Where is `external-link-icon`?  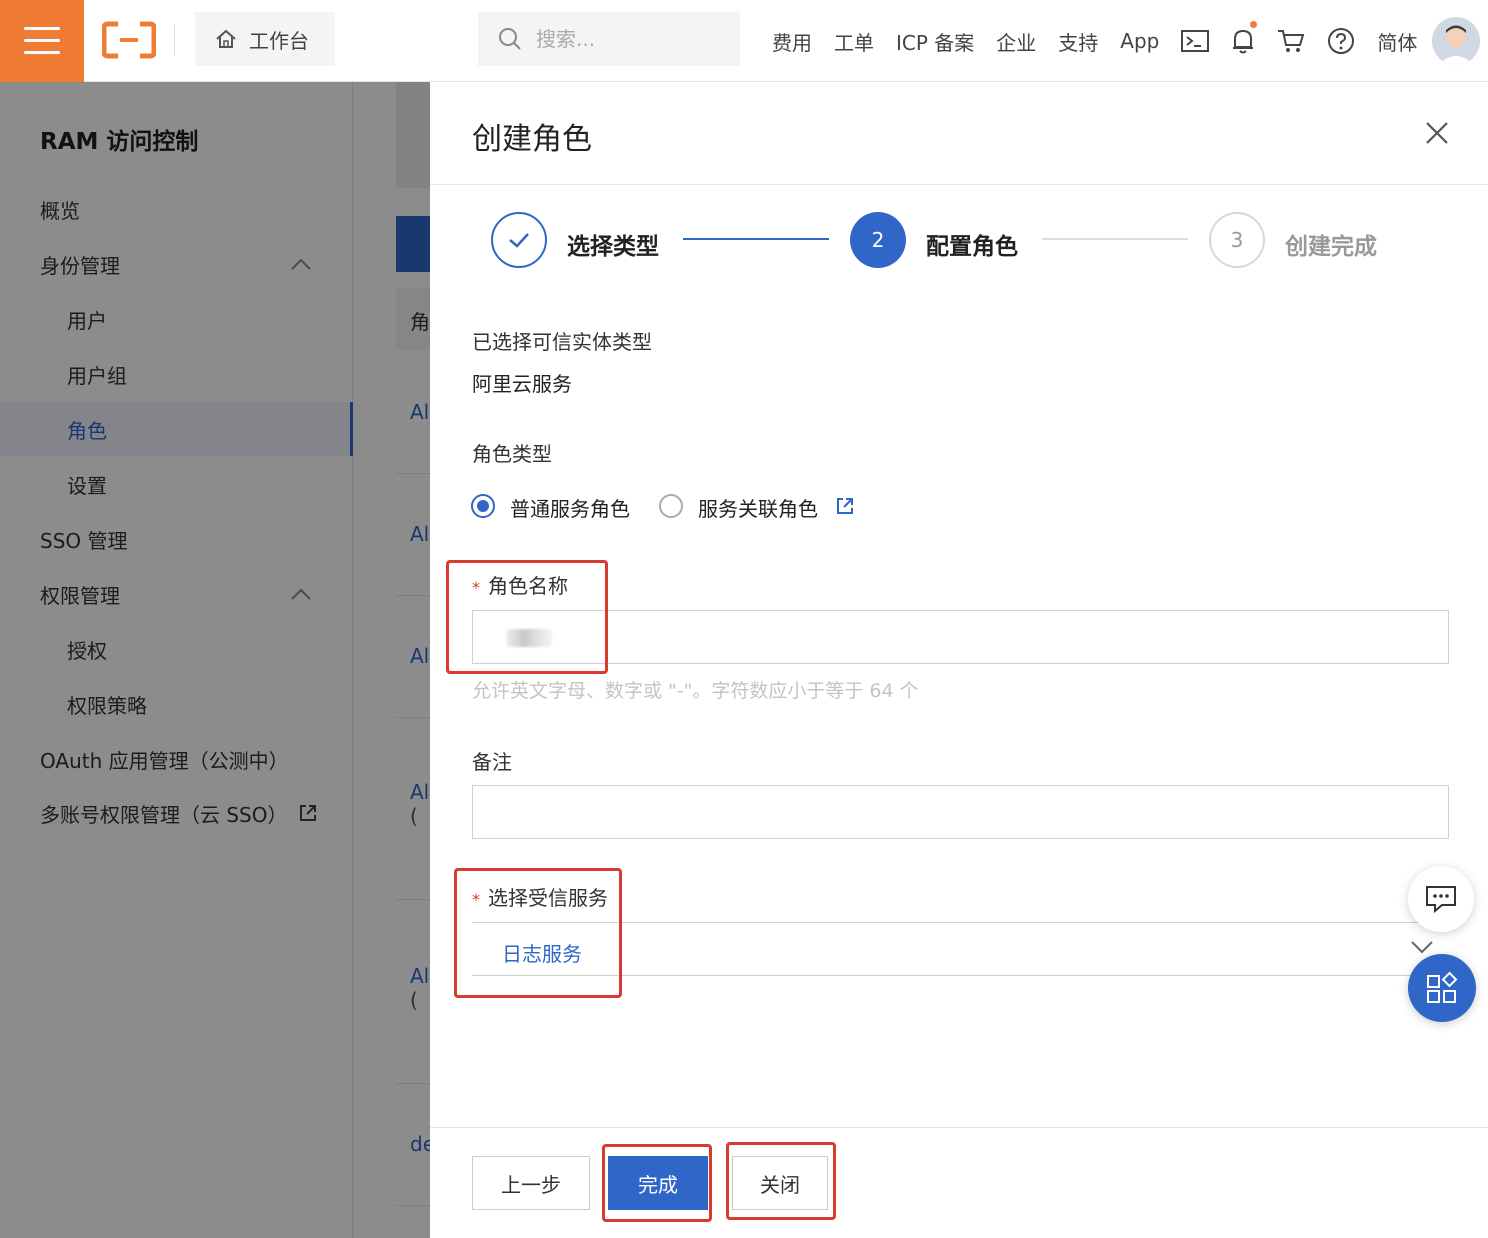 external-link-icon is located at coordinates (845, 506).